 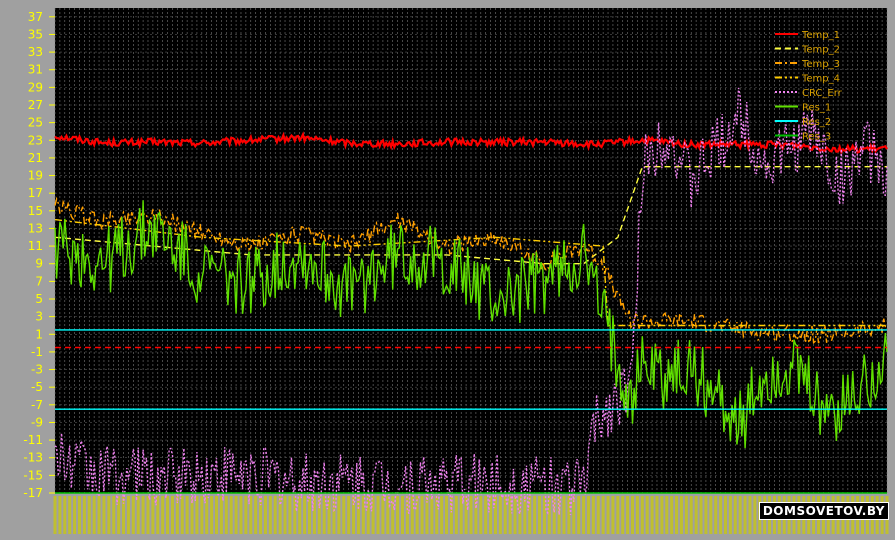 What do you see at coordinates (37, 405) in the screenshot?
I see `y-tick-label: -7` at bounding box center [37, 405].